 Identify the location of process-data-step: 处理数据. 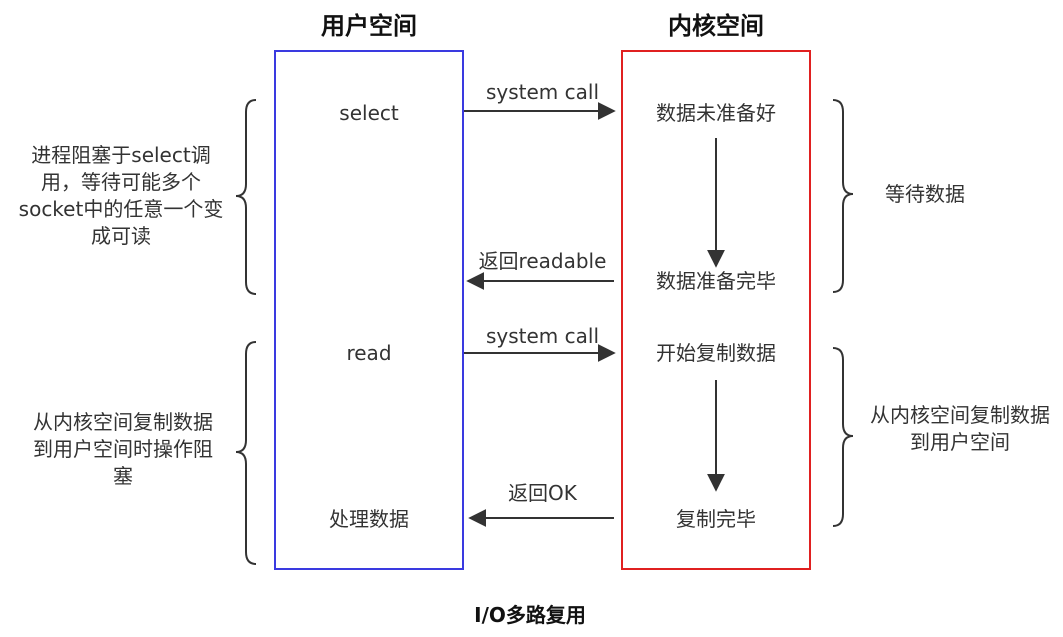
(369, 519).